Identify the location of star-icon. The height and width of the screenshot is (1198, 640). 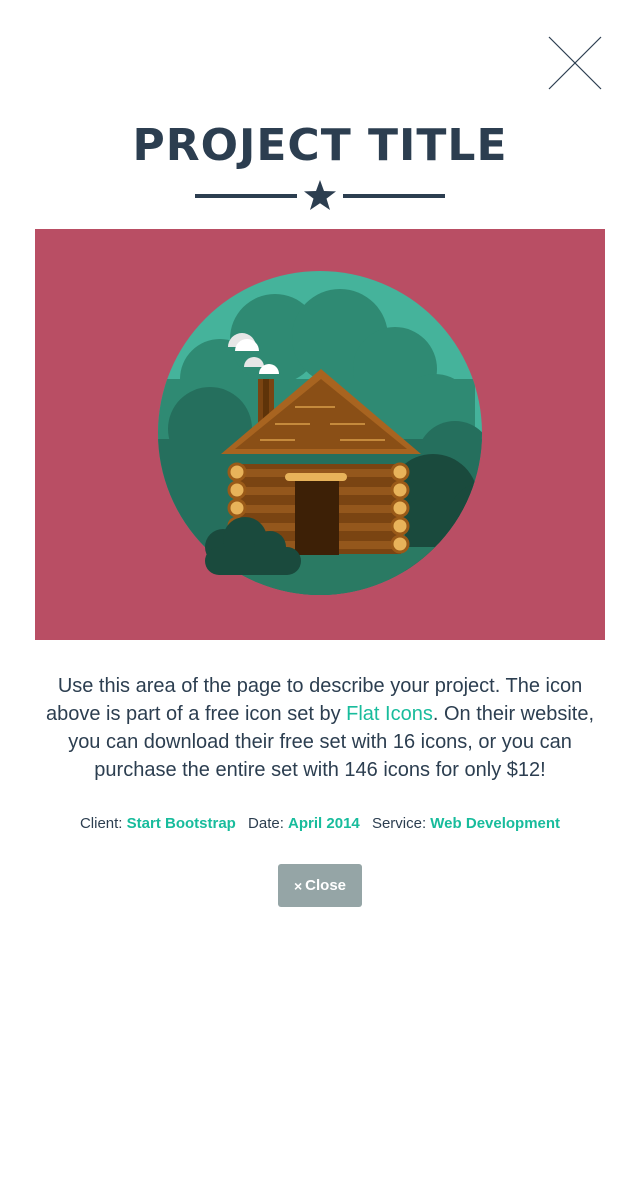
(320, 195).